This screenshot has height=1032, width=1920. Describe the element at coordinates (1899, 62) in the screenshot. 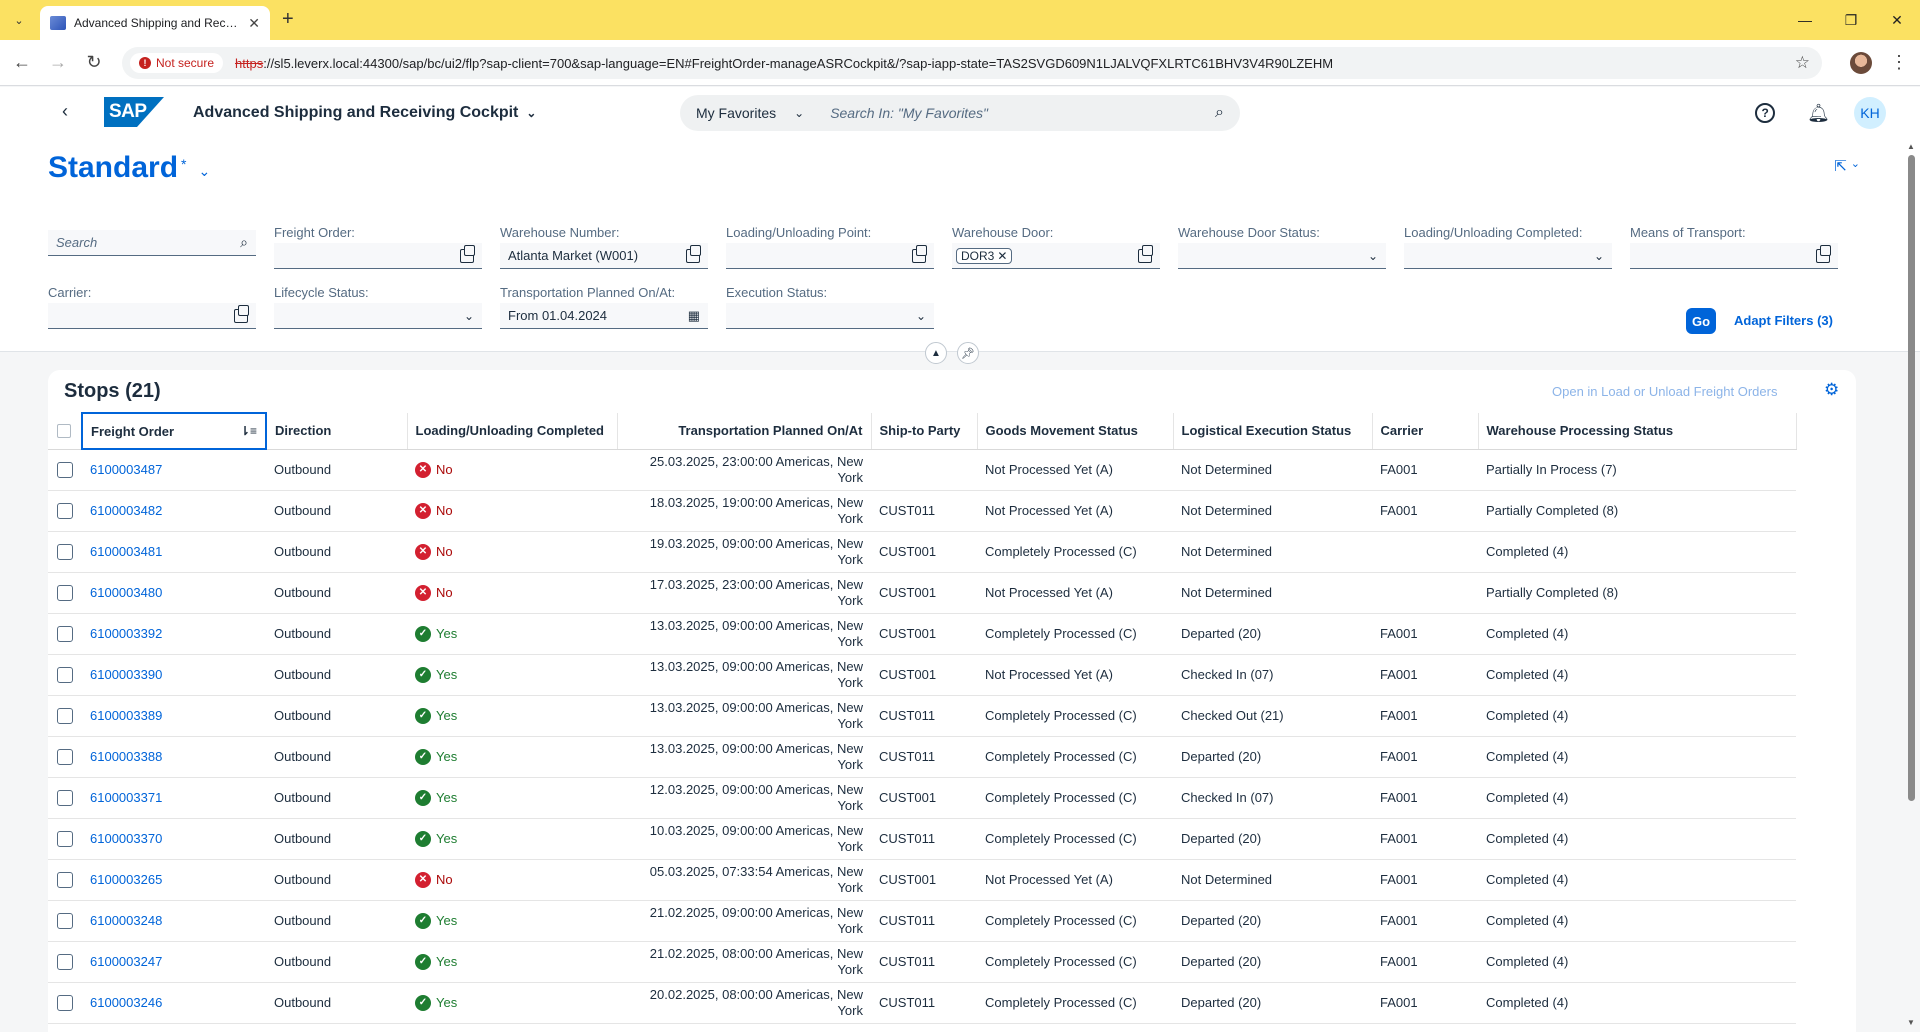

I see `browser-menu-icon: ⋮` at that location.